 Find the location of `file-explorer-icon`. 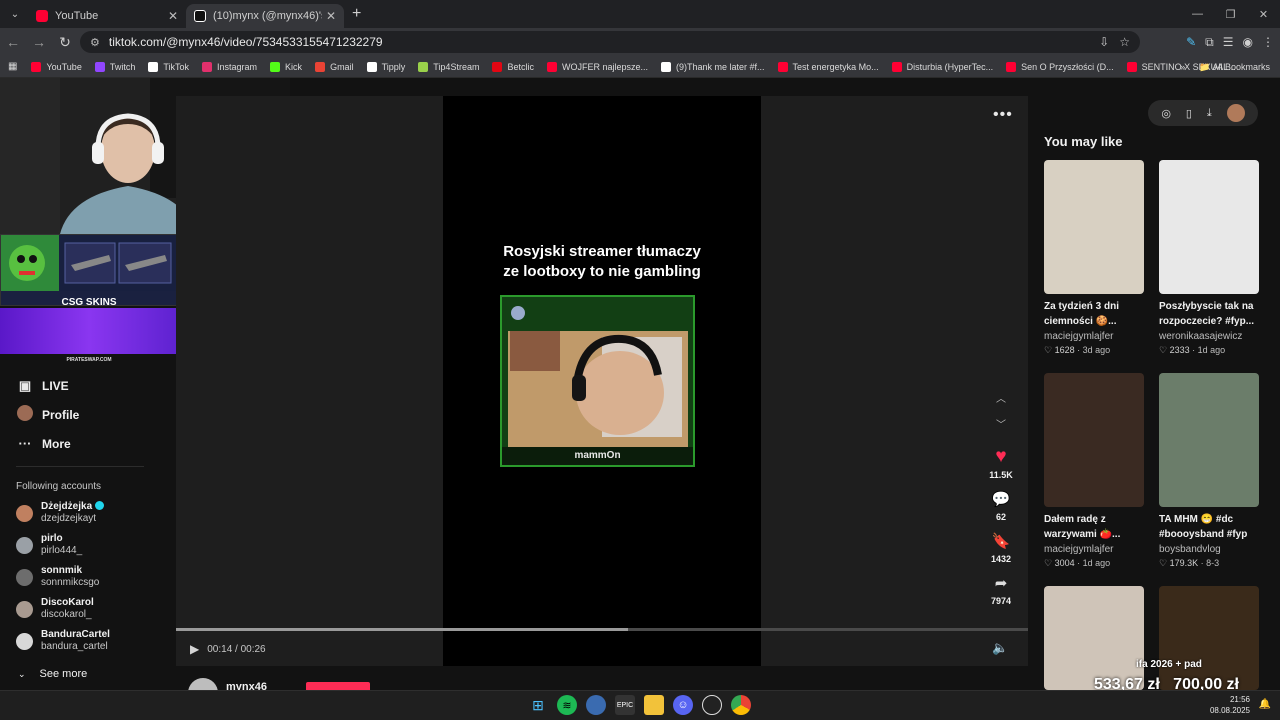

file-explorer-icon is located at coordinates (654, 705).